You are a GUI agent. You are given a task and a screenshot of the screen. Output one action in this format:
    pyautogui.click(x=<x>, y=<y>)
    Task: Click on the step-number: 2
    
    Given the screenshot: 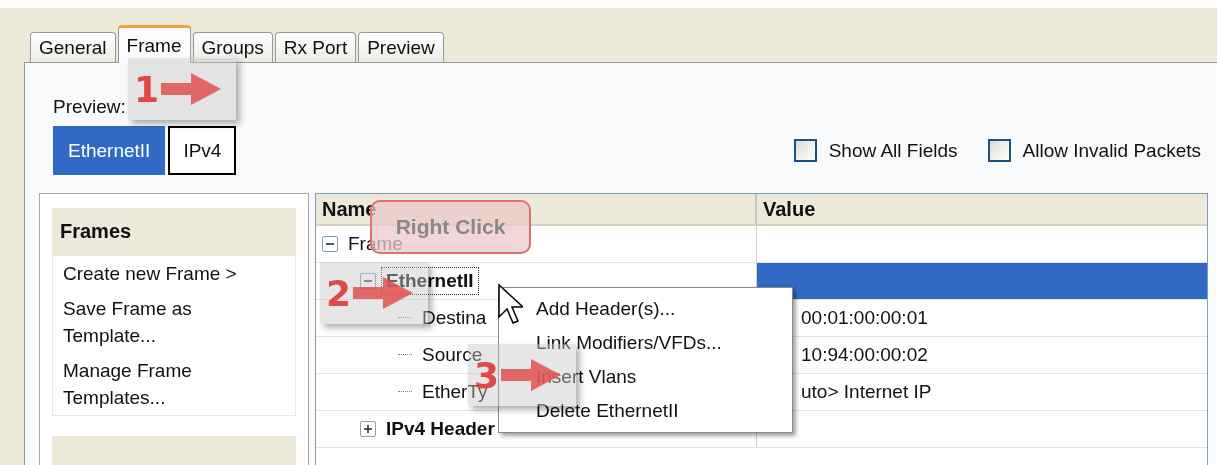 What is the action you would take?
    pyautogui.click(x=339, y=293)
    